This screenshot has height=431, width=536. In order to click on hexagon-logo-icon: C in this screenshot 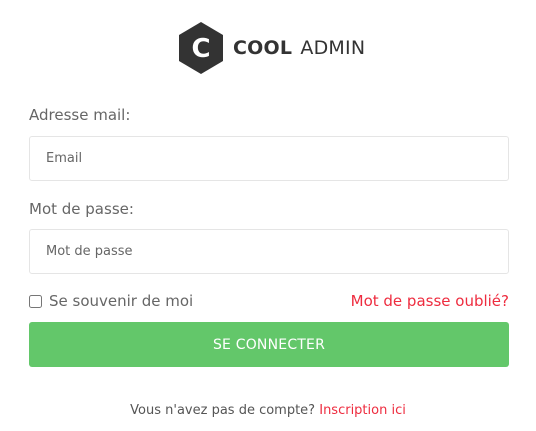, I will do `click(201, 48)`.